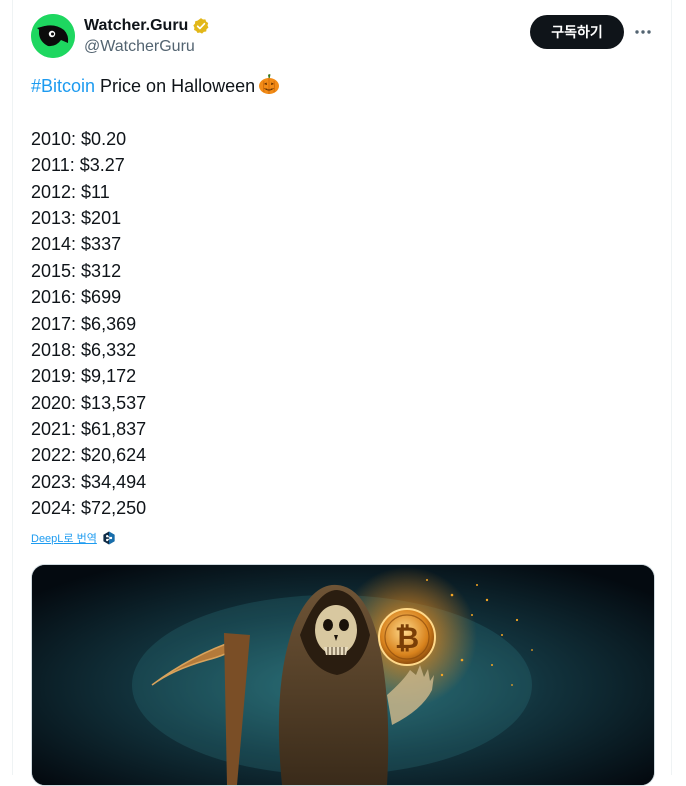 Image resolution: width=686 pixels, height=786 pixels. Describe the element at coordinates (269, 87) in the screenshot. I see `jack-o-lantern-icon` at that location.